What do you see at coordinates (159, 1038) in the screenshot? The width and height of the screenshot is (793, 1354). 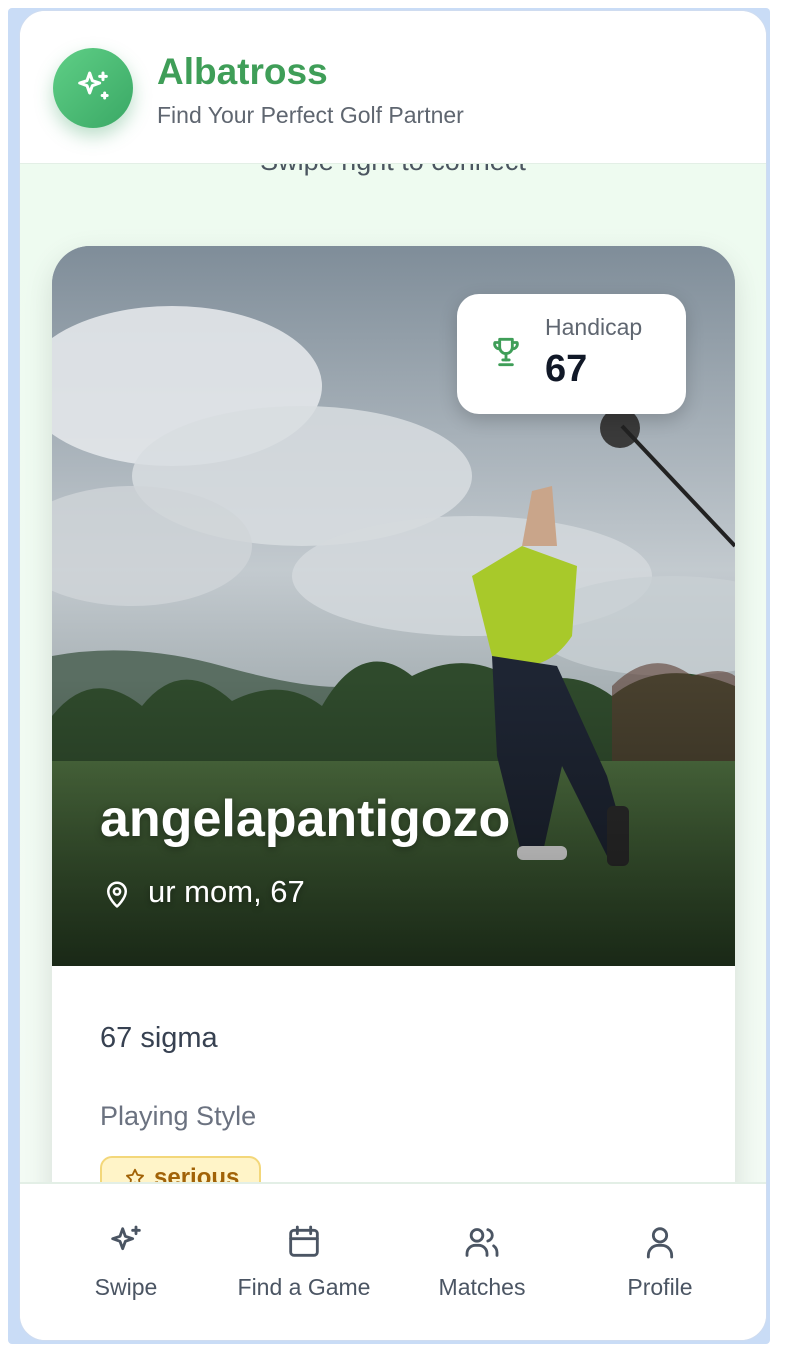 I see `profile-bio: 67 sigma` at bounding box center [159, 1038].